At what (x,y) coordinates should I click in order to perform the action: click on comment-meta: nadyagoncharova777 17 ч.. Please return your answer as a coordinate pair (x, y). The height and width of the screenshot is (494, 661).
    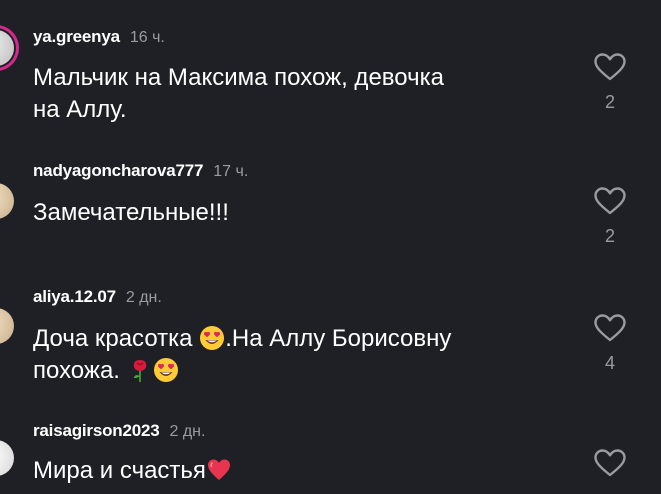
    Looking at the image, I should click on (140, 171).